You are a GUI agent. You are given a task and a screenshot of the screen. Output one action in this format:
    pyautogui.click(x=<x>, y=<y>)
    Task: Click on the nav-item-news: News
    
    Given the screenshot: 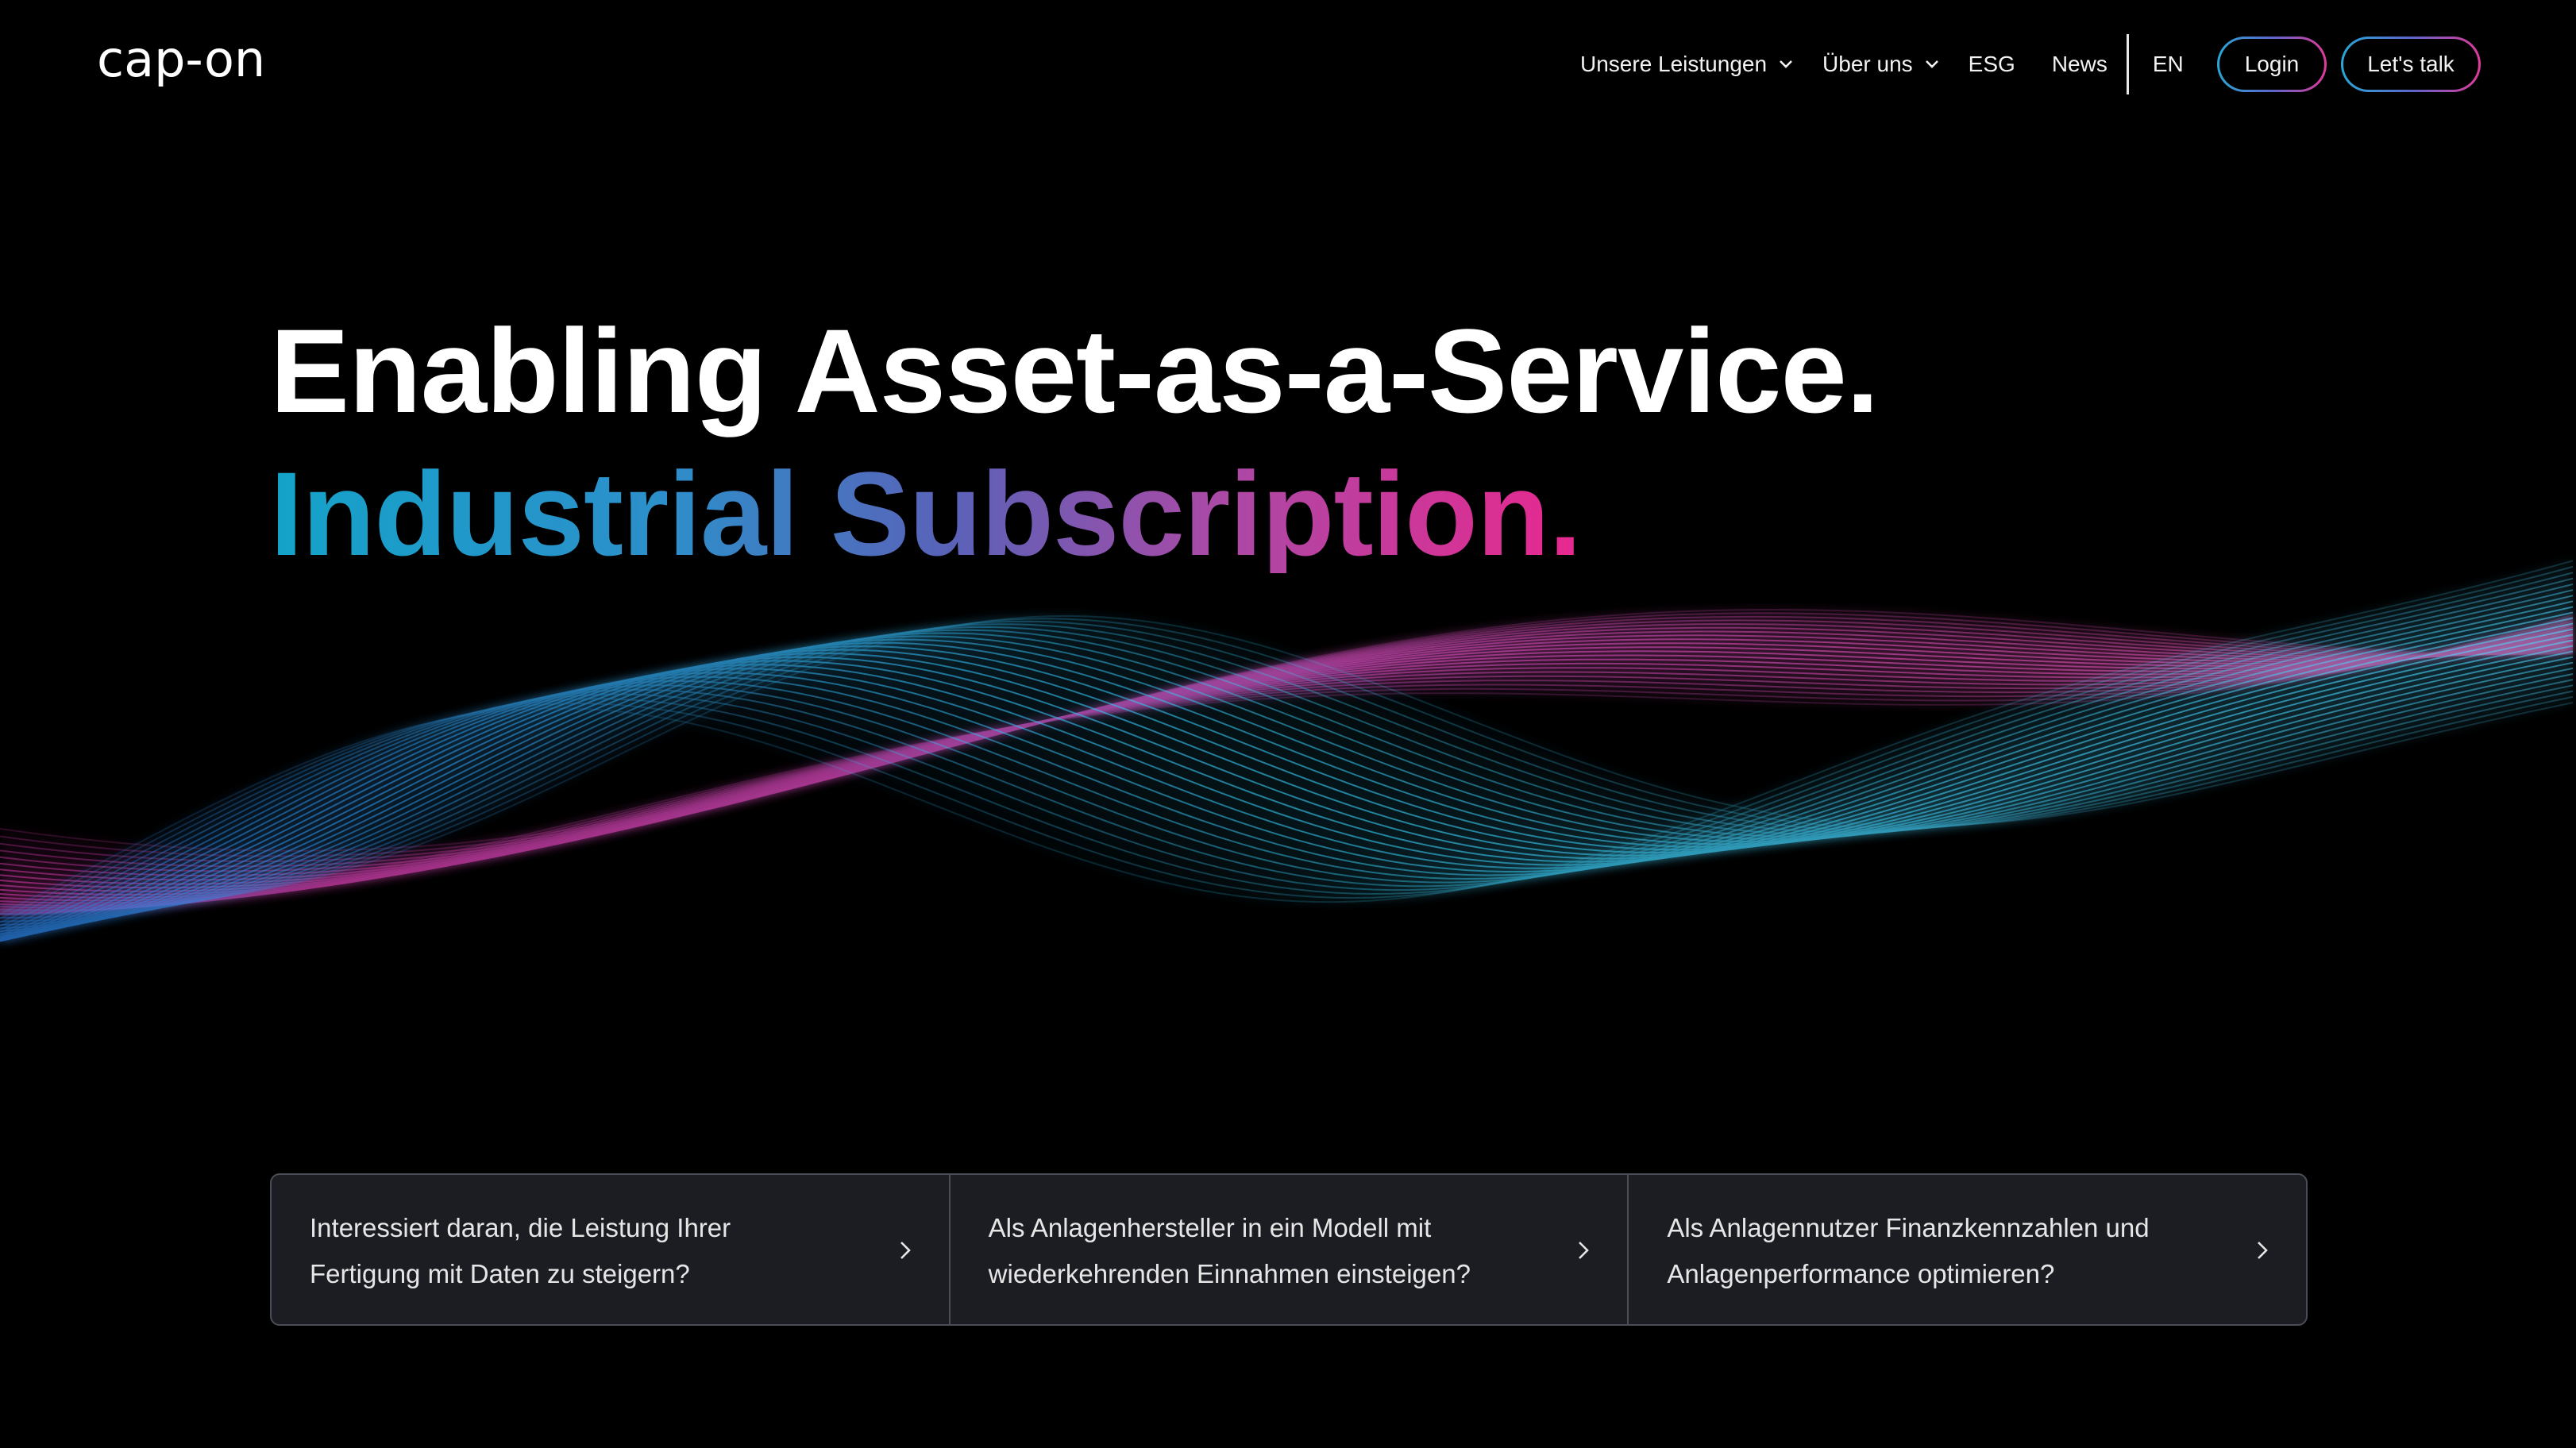 What is the action you would take?
    pyautogui.click(x=2079, y=64)
    